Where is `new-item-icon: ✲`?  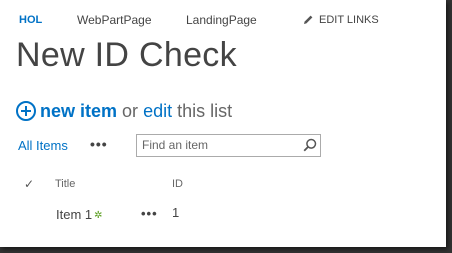 new-item-icon: ✲ is located at coordinates (98, 215).